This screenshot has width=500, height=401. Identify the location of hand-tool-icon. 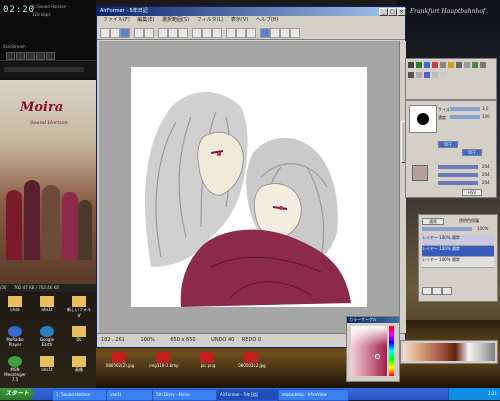
(475, 65).